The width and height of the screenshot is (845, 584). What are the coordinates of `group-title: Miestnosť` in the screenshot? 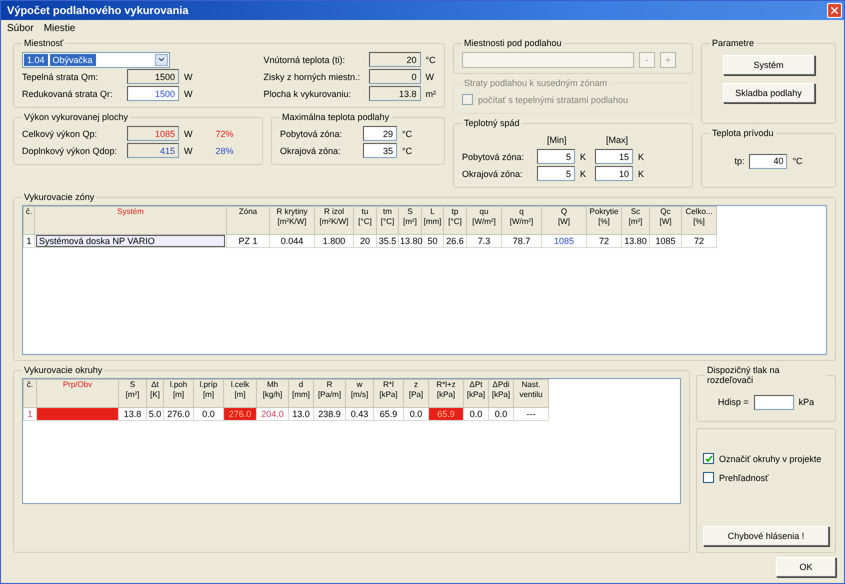 It's located at (43, 43).